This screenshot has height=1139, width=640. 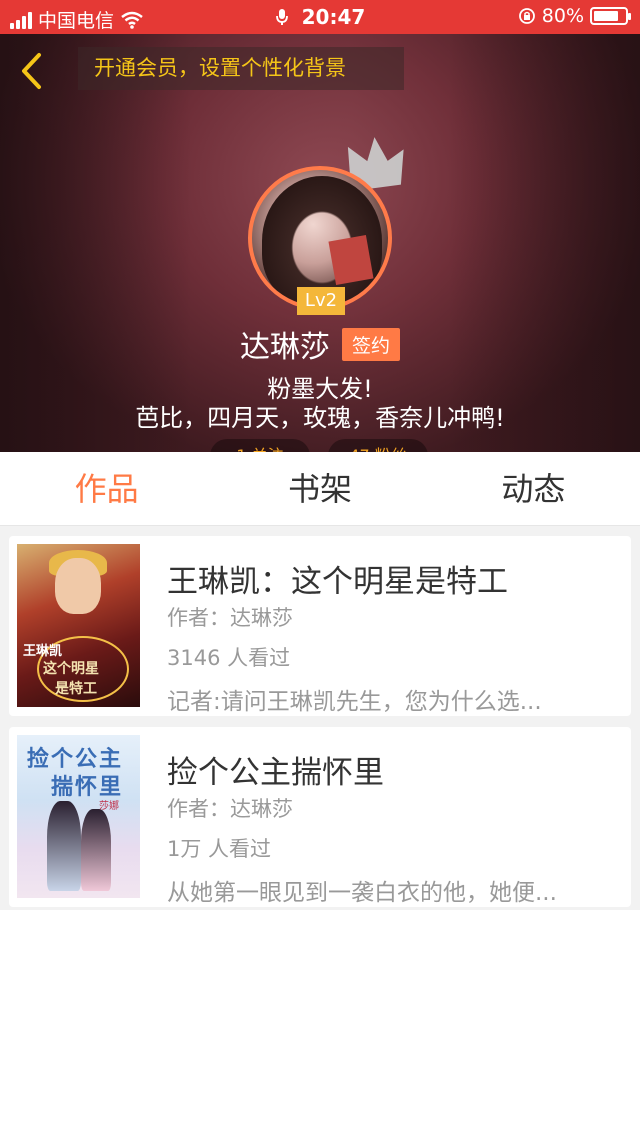 I want to click on book-title: 王琳凯：这个明星是特工, so click(x=337, y=582).